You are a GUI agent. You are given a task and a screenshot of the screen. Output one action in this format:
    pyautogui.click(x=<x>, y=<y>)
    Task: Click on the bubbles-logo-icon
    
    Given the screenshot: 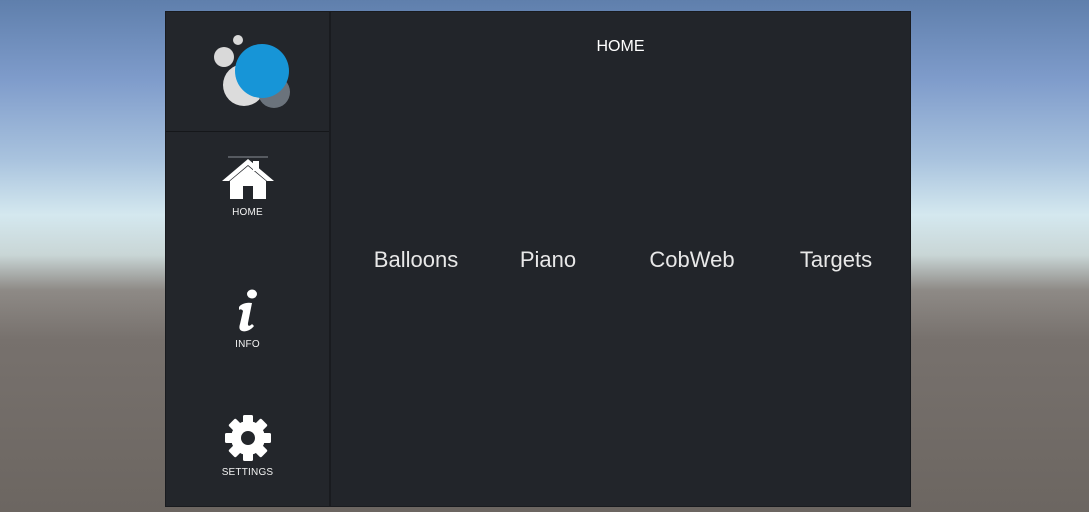 What is the action you would take?
    pyautogui.click(x=252, y=71)
    